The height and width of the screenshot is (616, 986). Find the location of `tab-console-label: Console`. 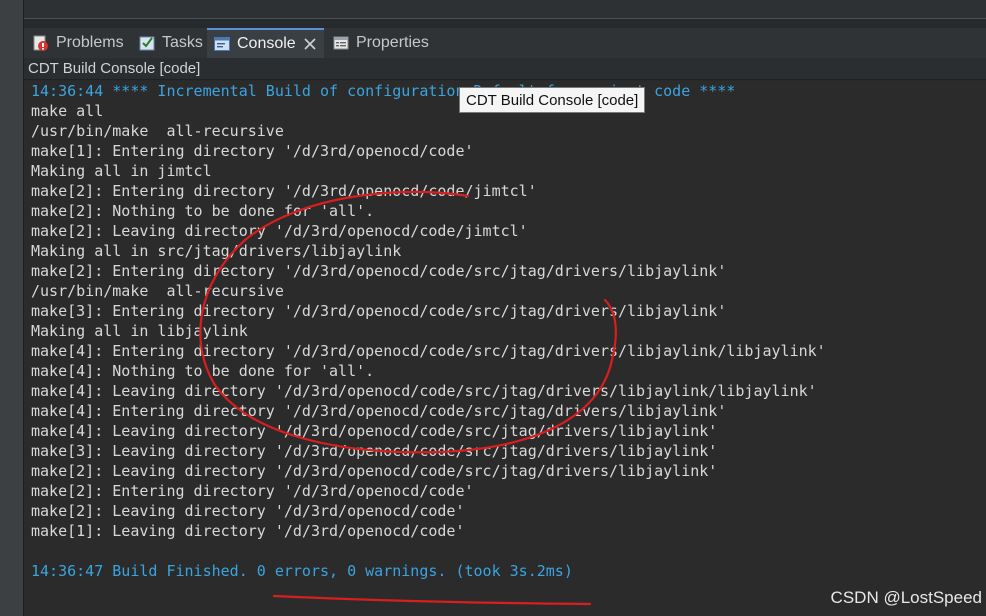

tab-console-label: Console is located at coordinates (266, 43).